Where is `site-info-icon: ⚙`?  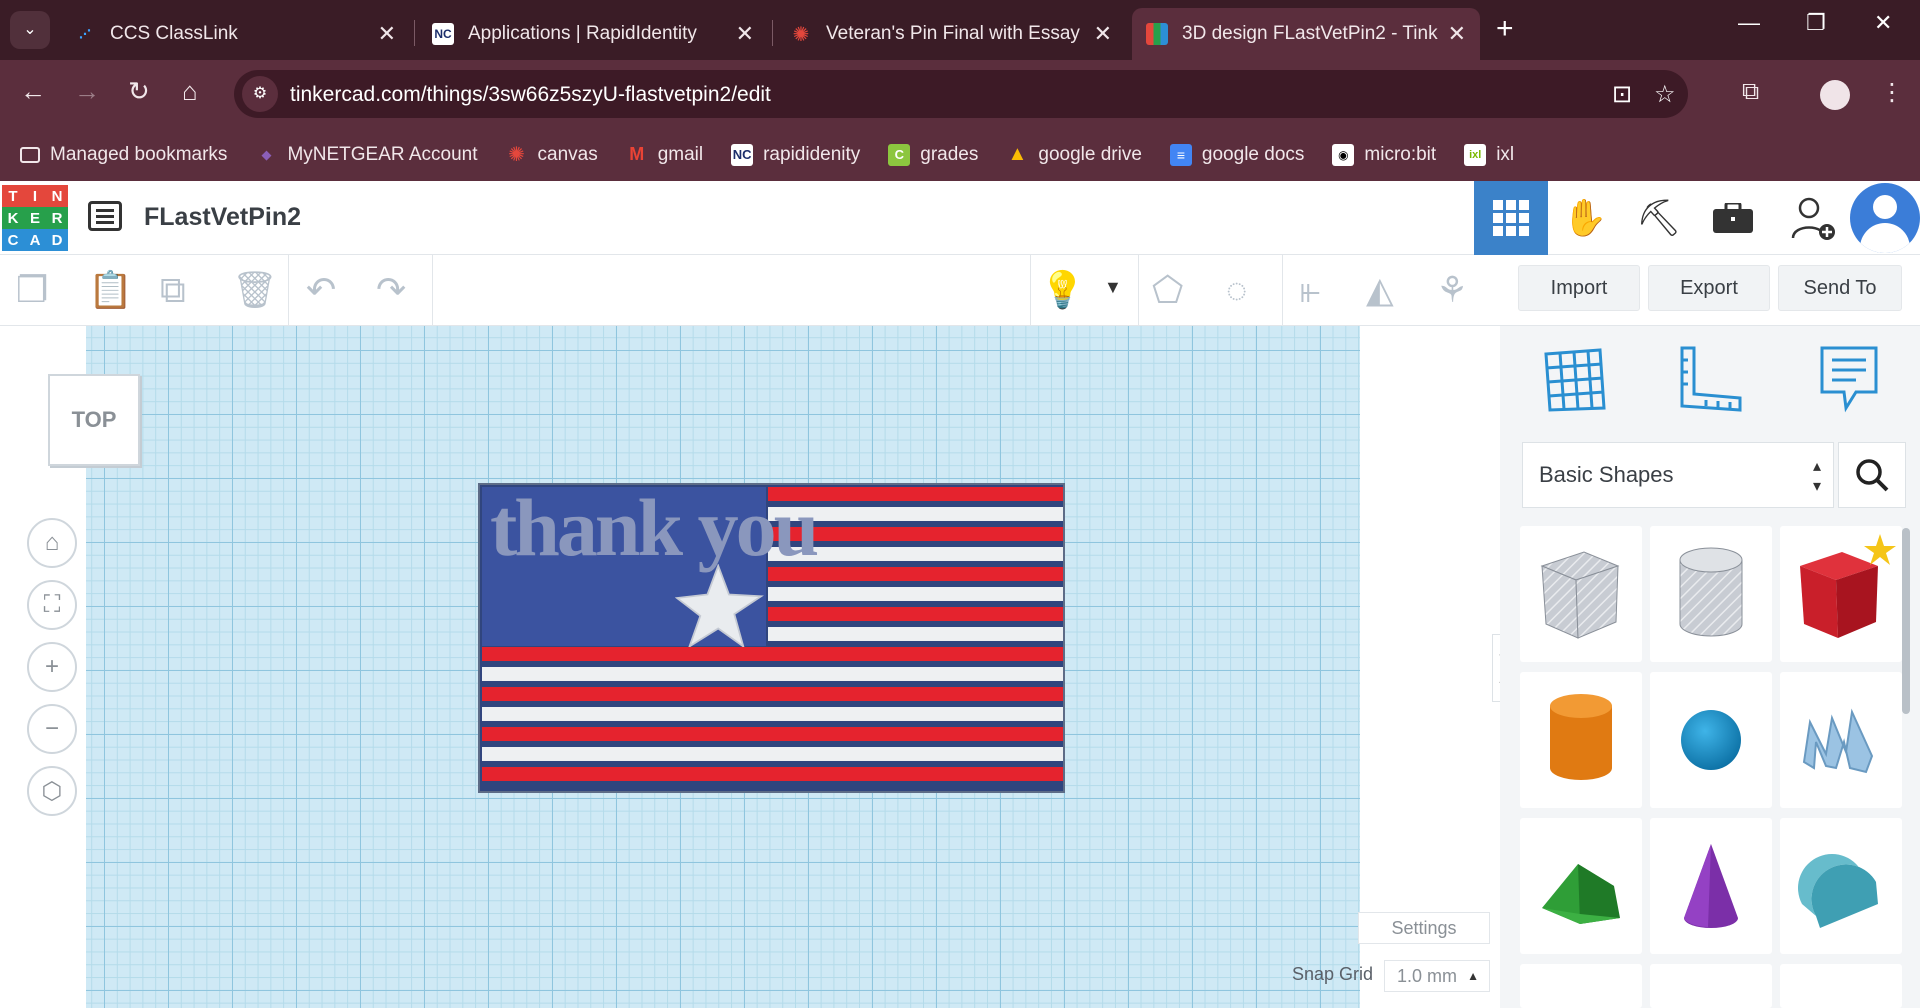
site-info-icon: ⚙ is located at coordinates (260, 94).